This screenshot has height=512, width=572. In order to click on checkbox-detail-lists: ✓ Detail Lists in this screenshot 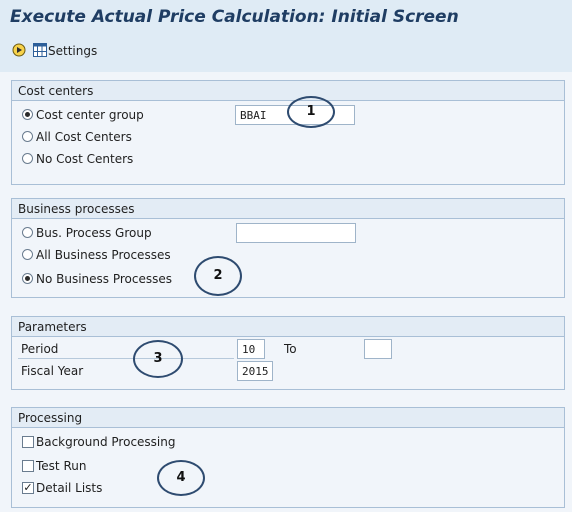, I will do `click(288, 488)`.